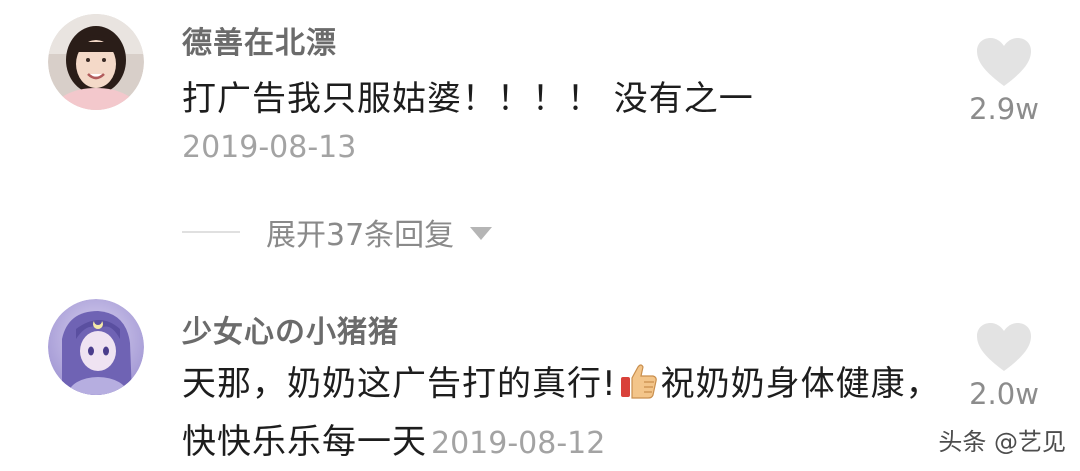  I want to click on like-count: 2.9w, so click(1004, 109).